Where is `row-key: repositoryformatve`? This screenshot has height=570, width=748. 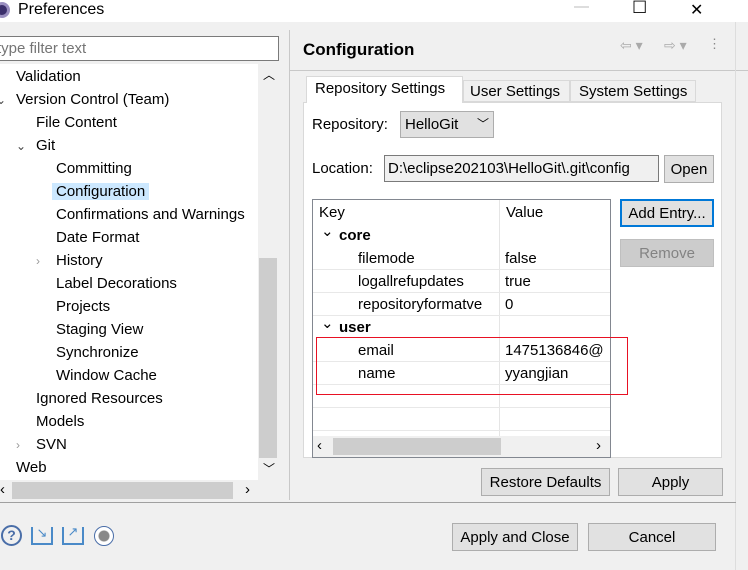
row-key: repositoryformatve is located at coordinates (420, 304).